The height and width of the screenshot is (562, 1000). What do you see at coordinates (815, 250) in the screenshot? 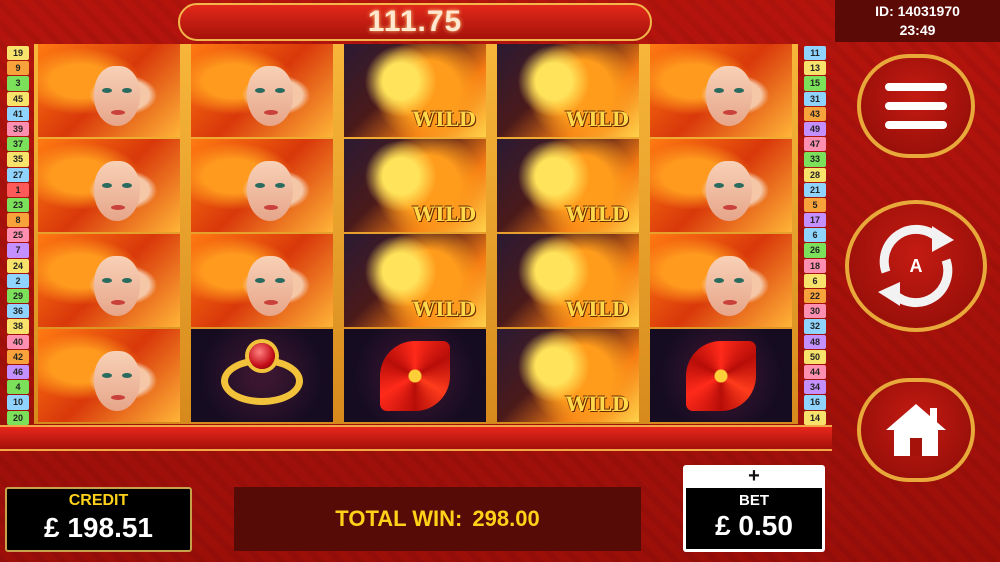
I see `right-payline-26: 26` at bounding box center [815, 250].